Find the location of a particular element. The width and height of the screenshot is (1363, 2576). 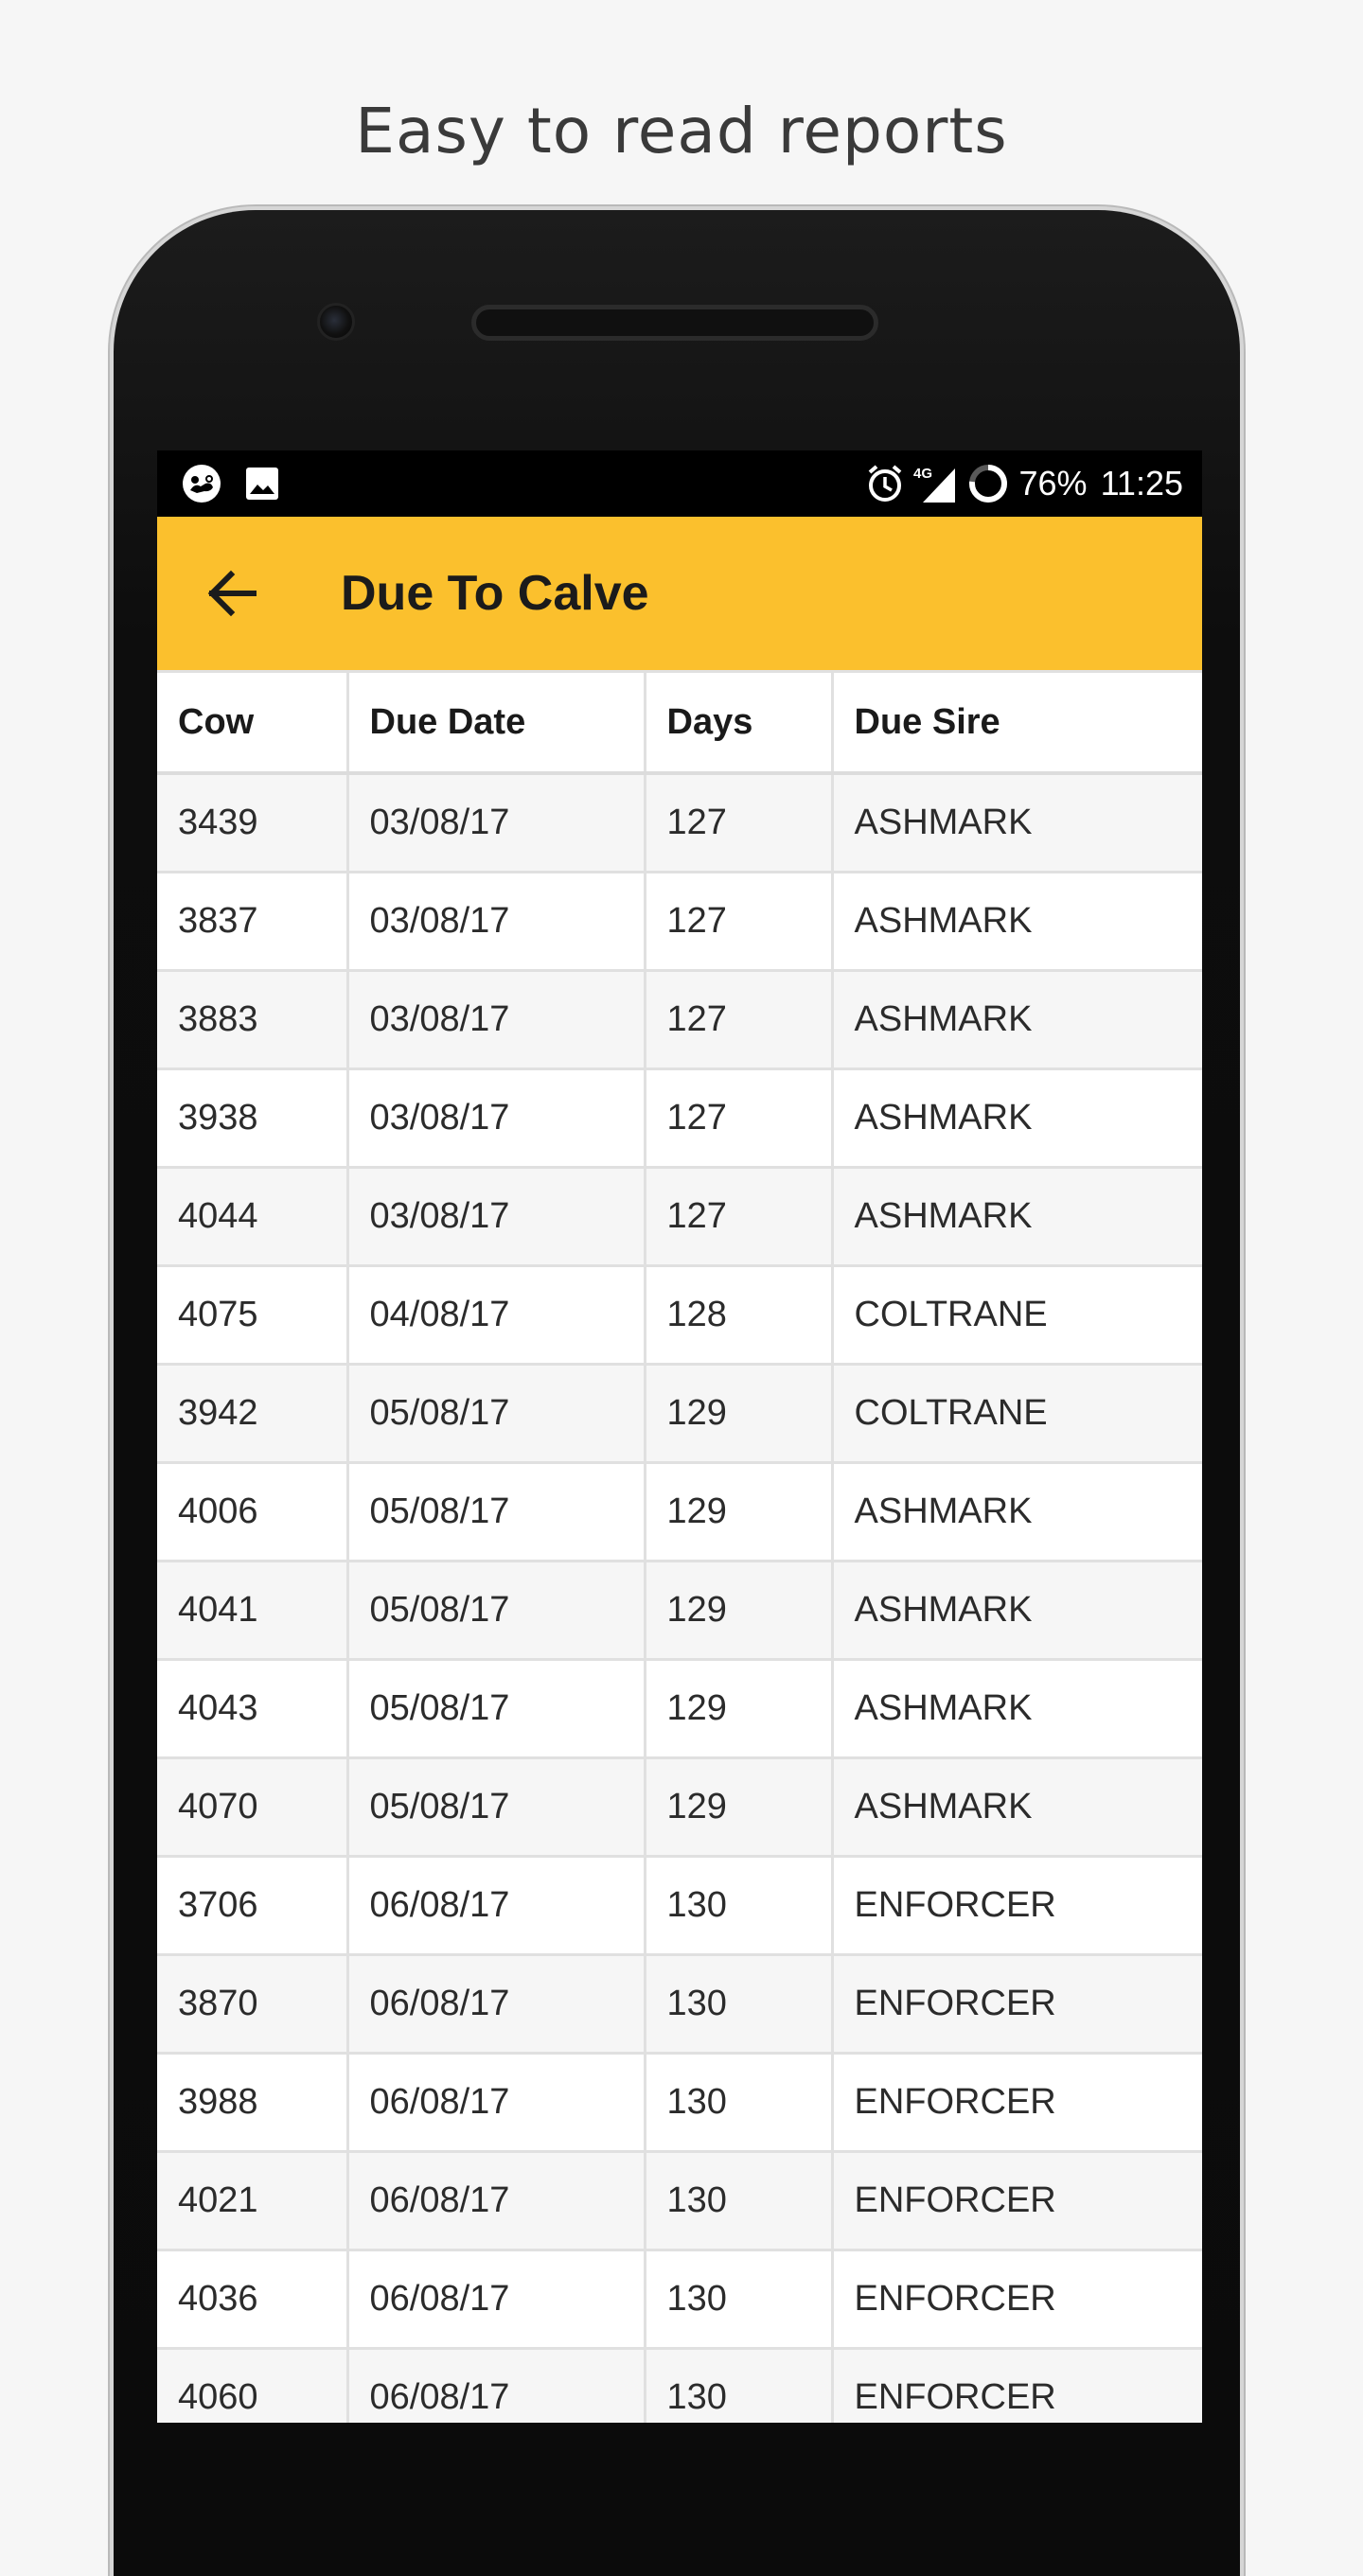

table-row: 4036 06/08/17 130 ENFORCER is located at coordinates (679, 2299).